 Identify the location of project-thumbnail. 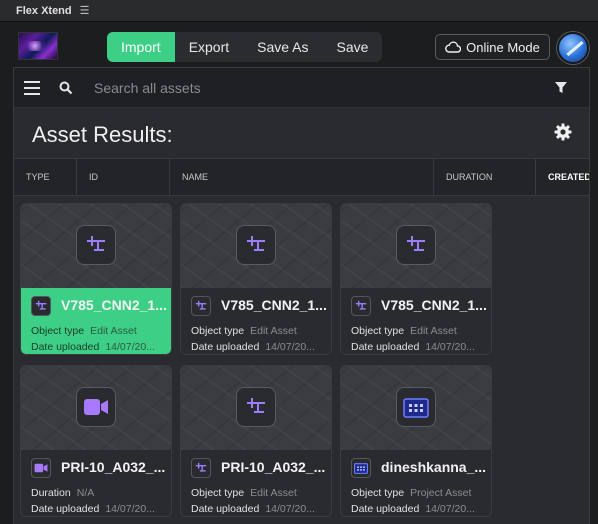
(38, 46).